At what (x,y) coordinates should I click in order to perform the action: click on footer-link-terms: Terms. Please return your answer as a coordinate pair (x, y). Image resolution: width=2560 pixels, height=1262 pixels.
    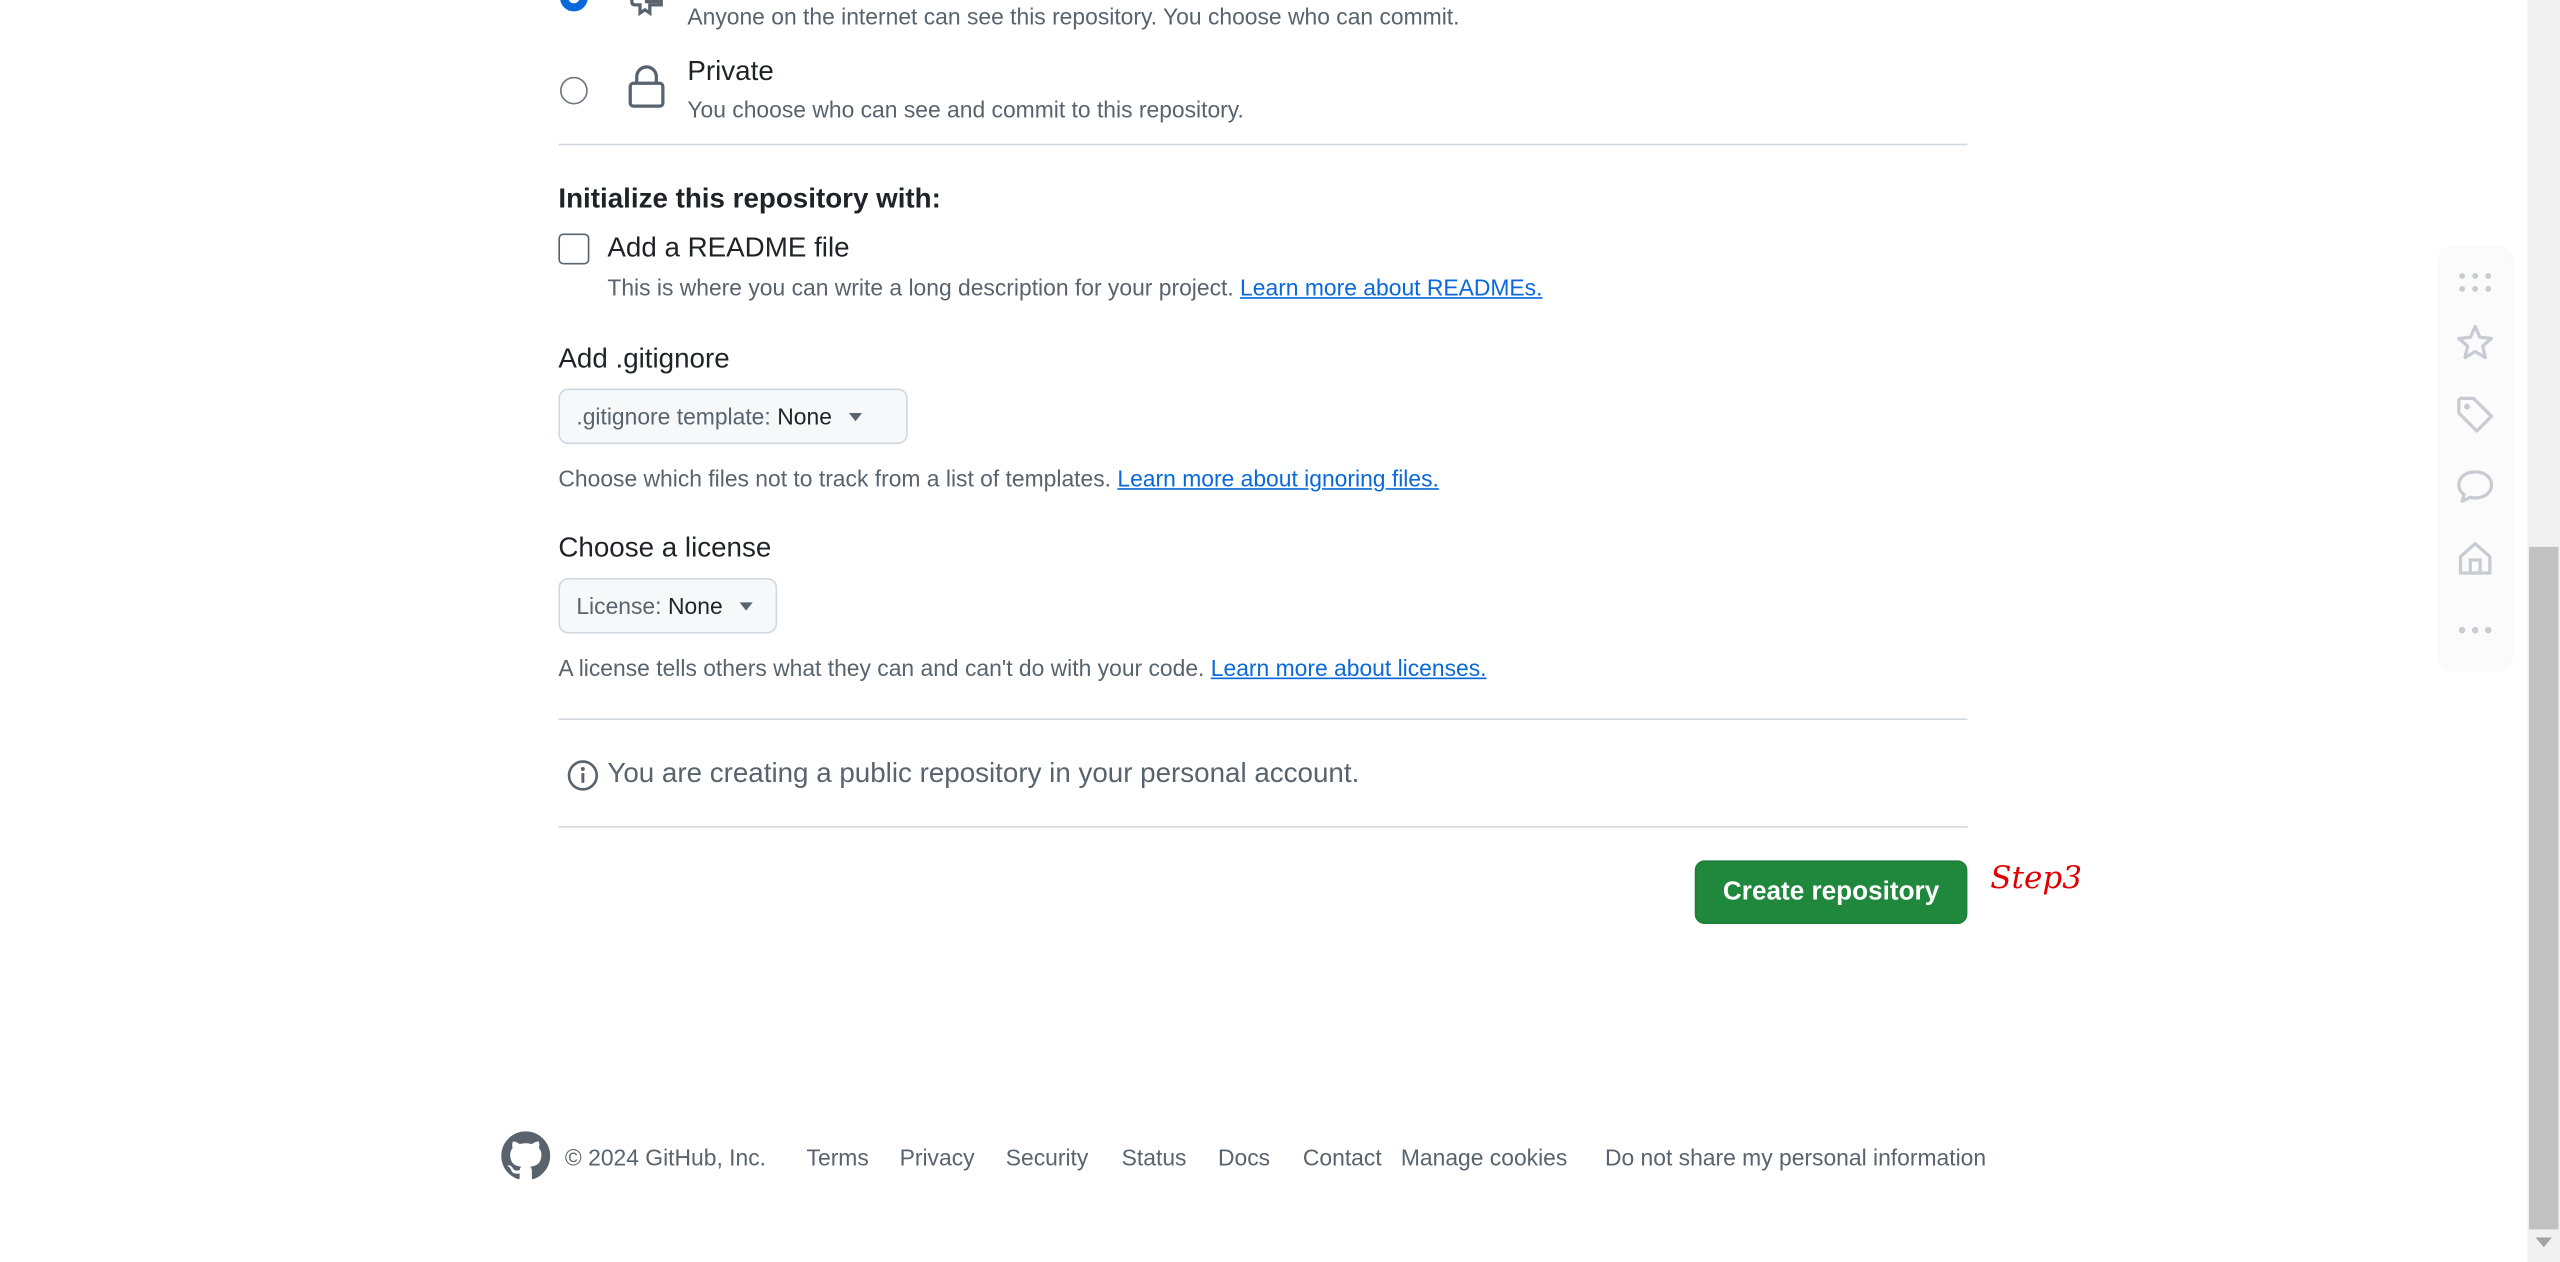
    Looking at the image, I should click on (838, 1157).